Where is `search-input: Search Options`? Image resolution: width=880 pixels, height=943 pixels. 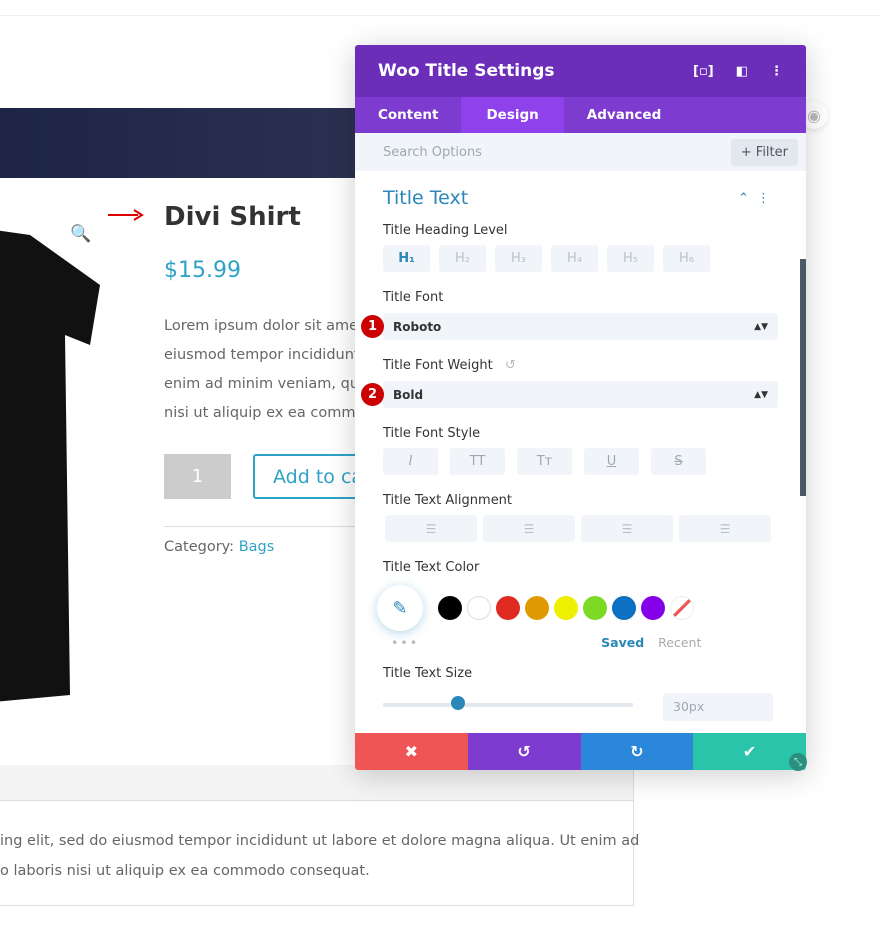 search-input: Search Options is located at coordinates (432, 152).